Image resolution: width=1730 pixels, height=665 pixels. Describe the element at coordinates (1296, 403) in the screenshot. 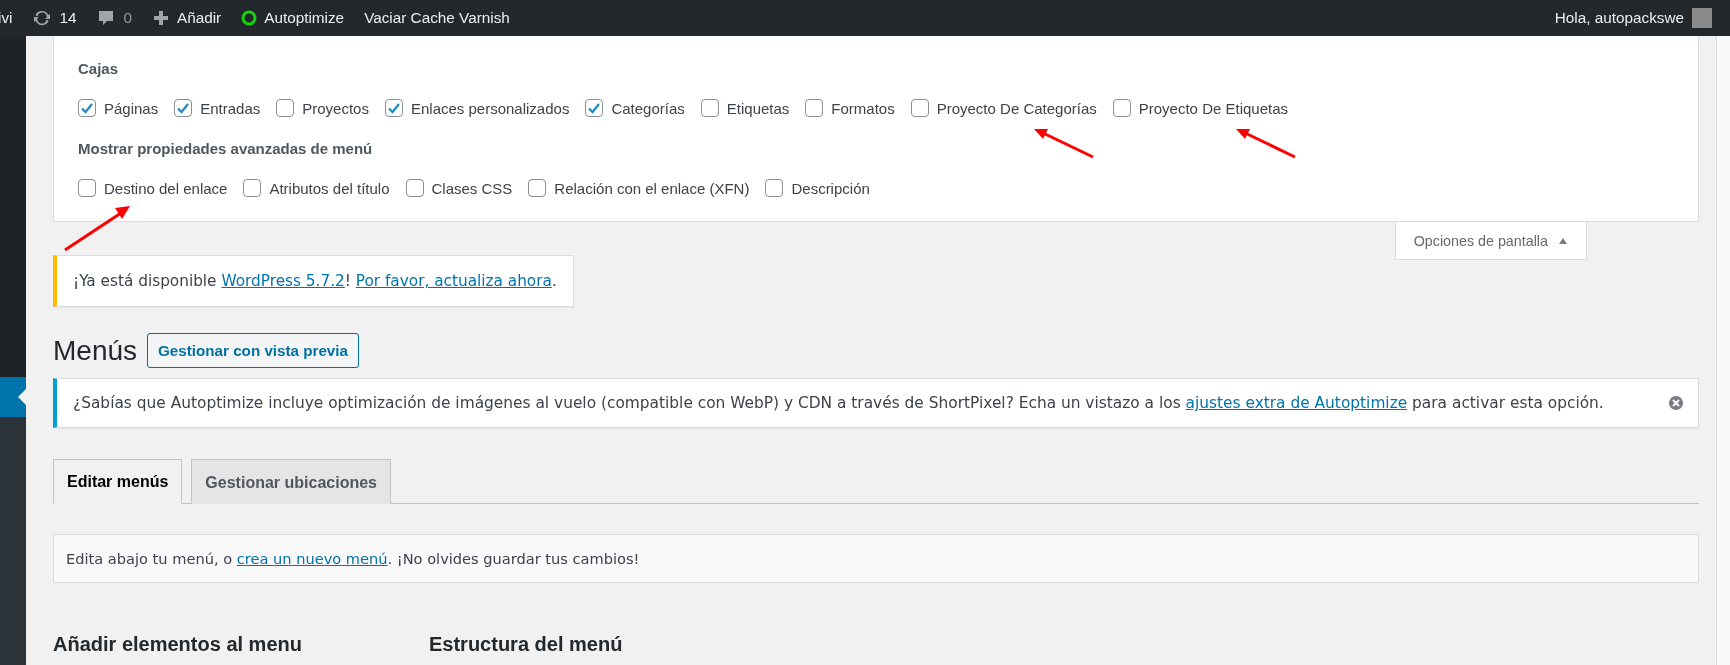

I see `text-link: ajustes extra de Autoptimize` at that location.